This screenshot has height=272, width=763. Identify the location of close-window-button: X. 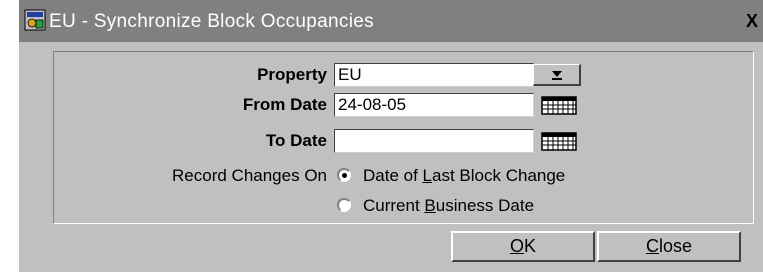
(752, 21).